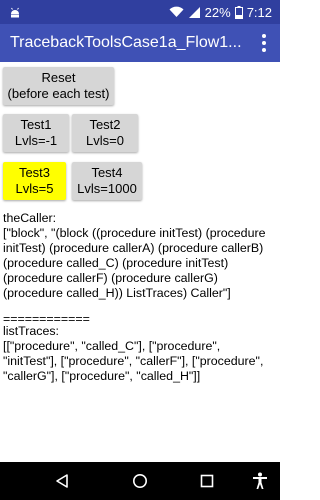  What do you see at coordinates (34, 172) in the screenshot?
I see `test3-button-label: Test3` at bounding box center [34, 172].